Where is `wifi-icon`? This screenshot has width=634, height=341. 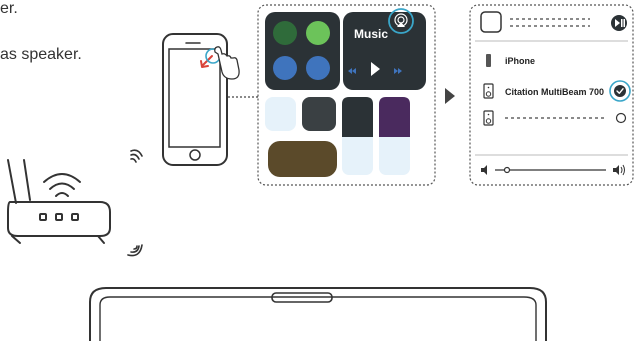
wifi-icon is located at coordinates (62, 185).